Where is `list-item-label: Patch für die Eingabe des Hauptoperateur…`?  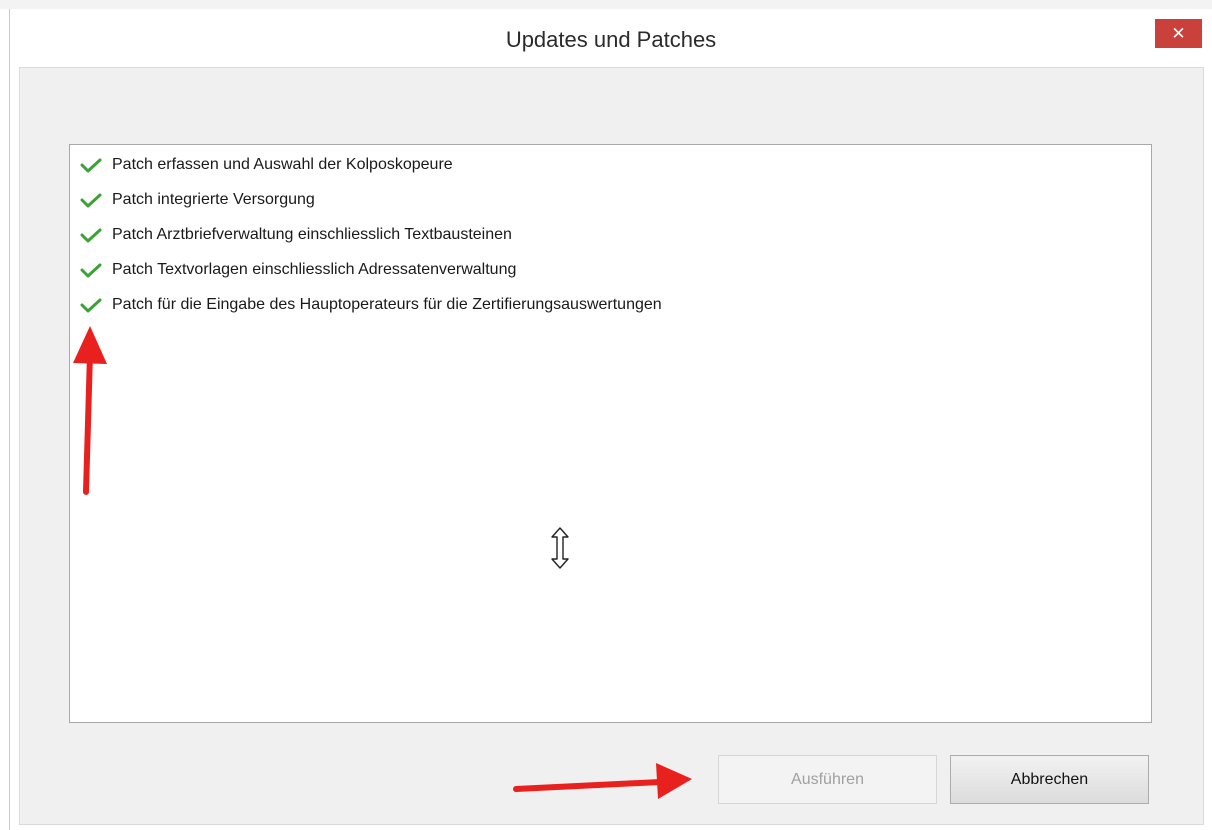
list-item-label: Patch für die Eingabe des Hauptoperateur… is located at coordinates (387, 304).